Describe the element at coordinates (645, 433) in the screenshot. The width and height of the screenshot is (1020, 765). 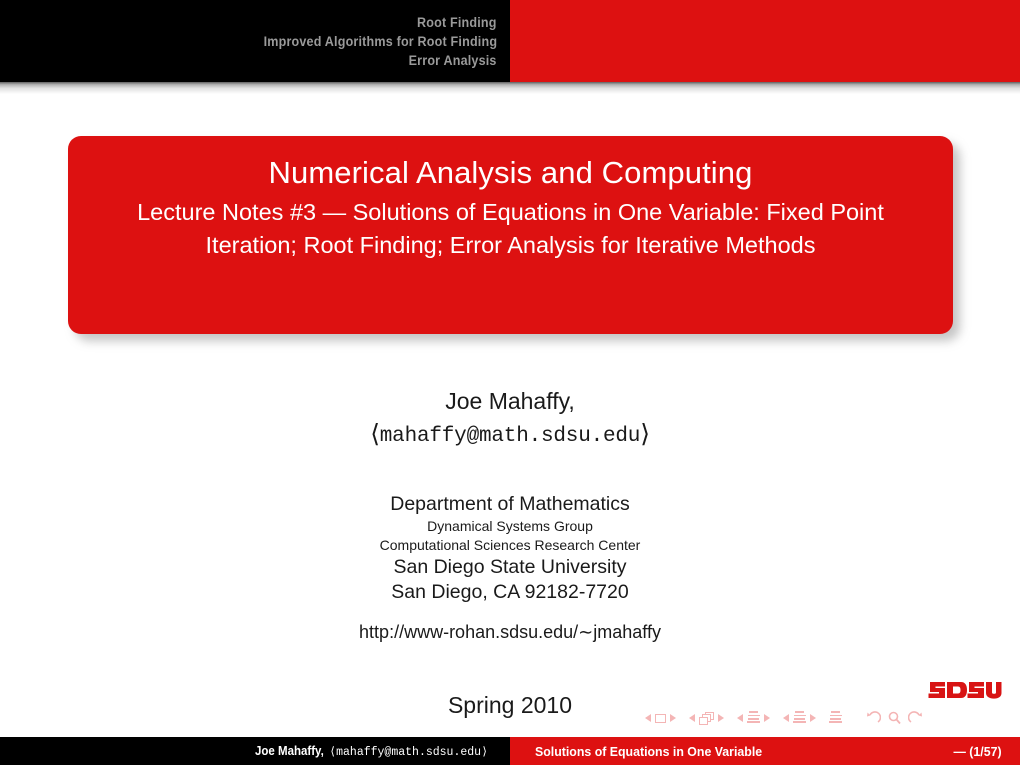
I see `angle-bracket-close-icon: ⟩` at that location.